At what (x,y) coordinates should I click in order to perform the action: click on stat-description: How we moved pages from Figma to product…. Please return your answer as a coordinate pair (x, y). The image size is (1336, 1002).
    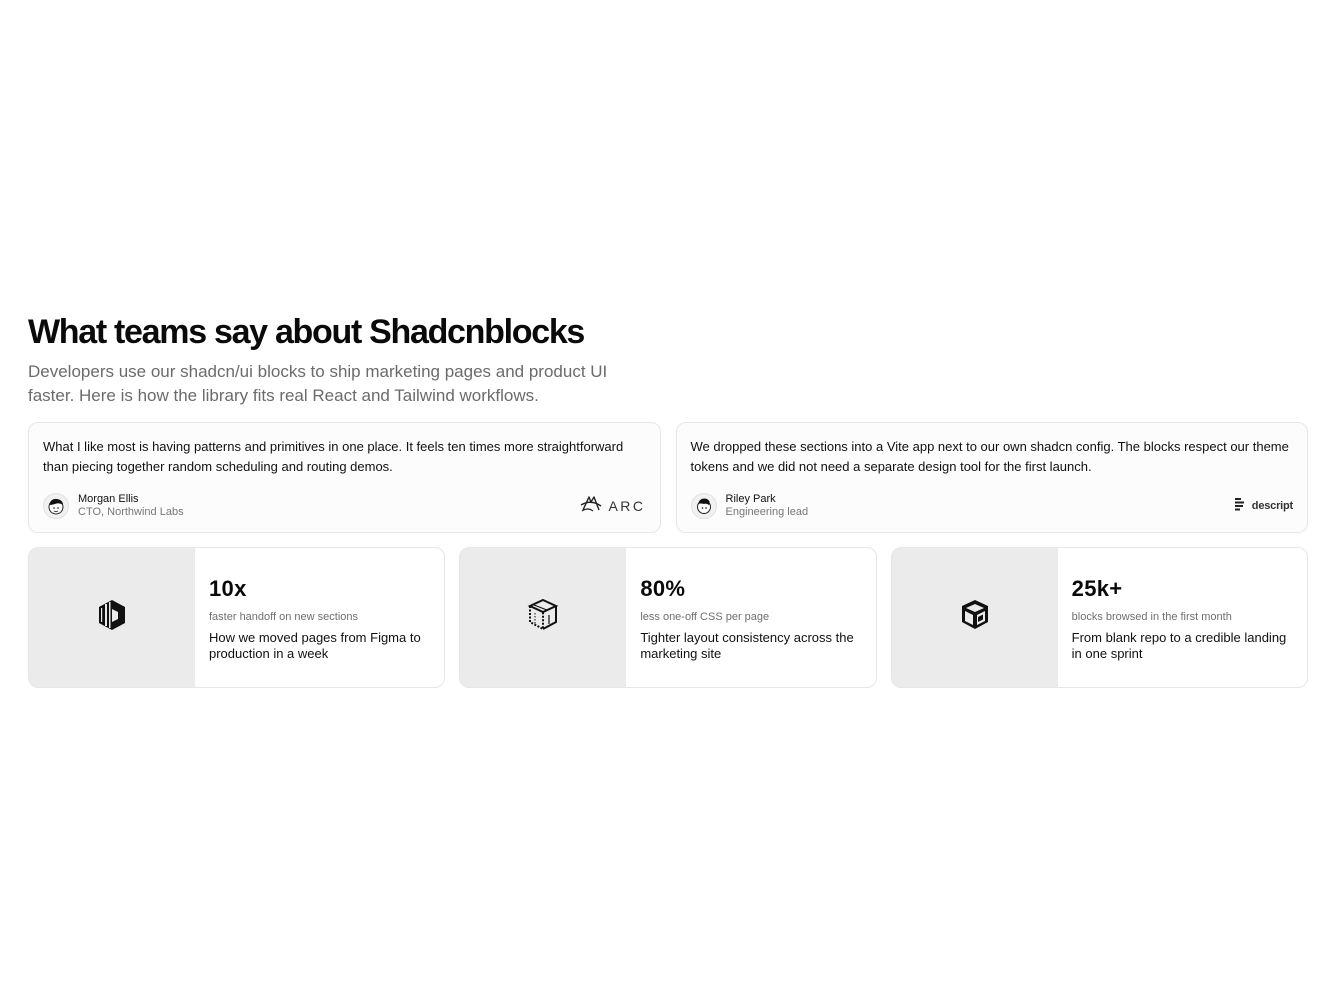
    Looking at the image, I should click on (315, 645).